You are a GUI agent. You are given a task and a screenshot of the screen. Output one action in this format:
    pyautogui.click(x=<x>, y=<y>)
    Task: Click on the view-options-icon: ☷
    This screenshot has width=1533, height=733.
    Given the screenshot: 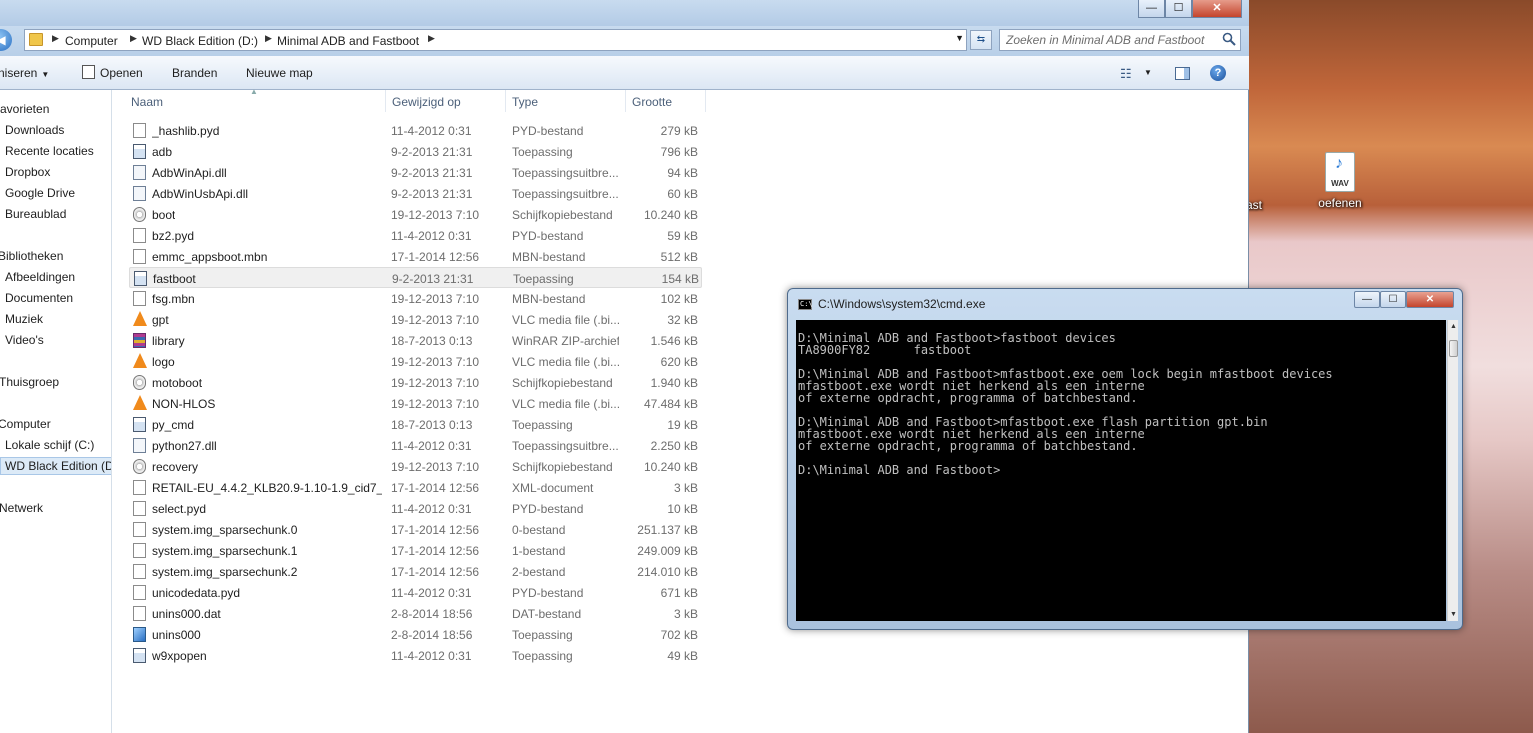 What is the action you would take?
    pyautogui.click(x=1126, y=74)
    